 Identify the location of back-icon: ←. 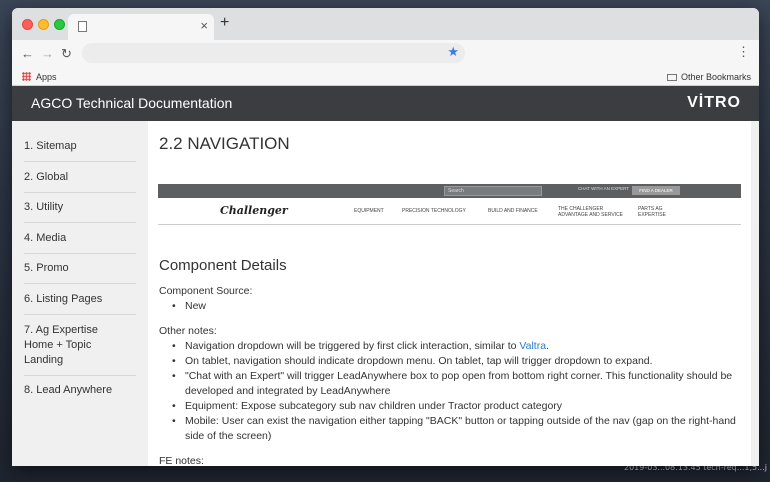
(27, 53).